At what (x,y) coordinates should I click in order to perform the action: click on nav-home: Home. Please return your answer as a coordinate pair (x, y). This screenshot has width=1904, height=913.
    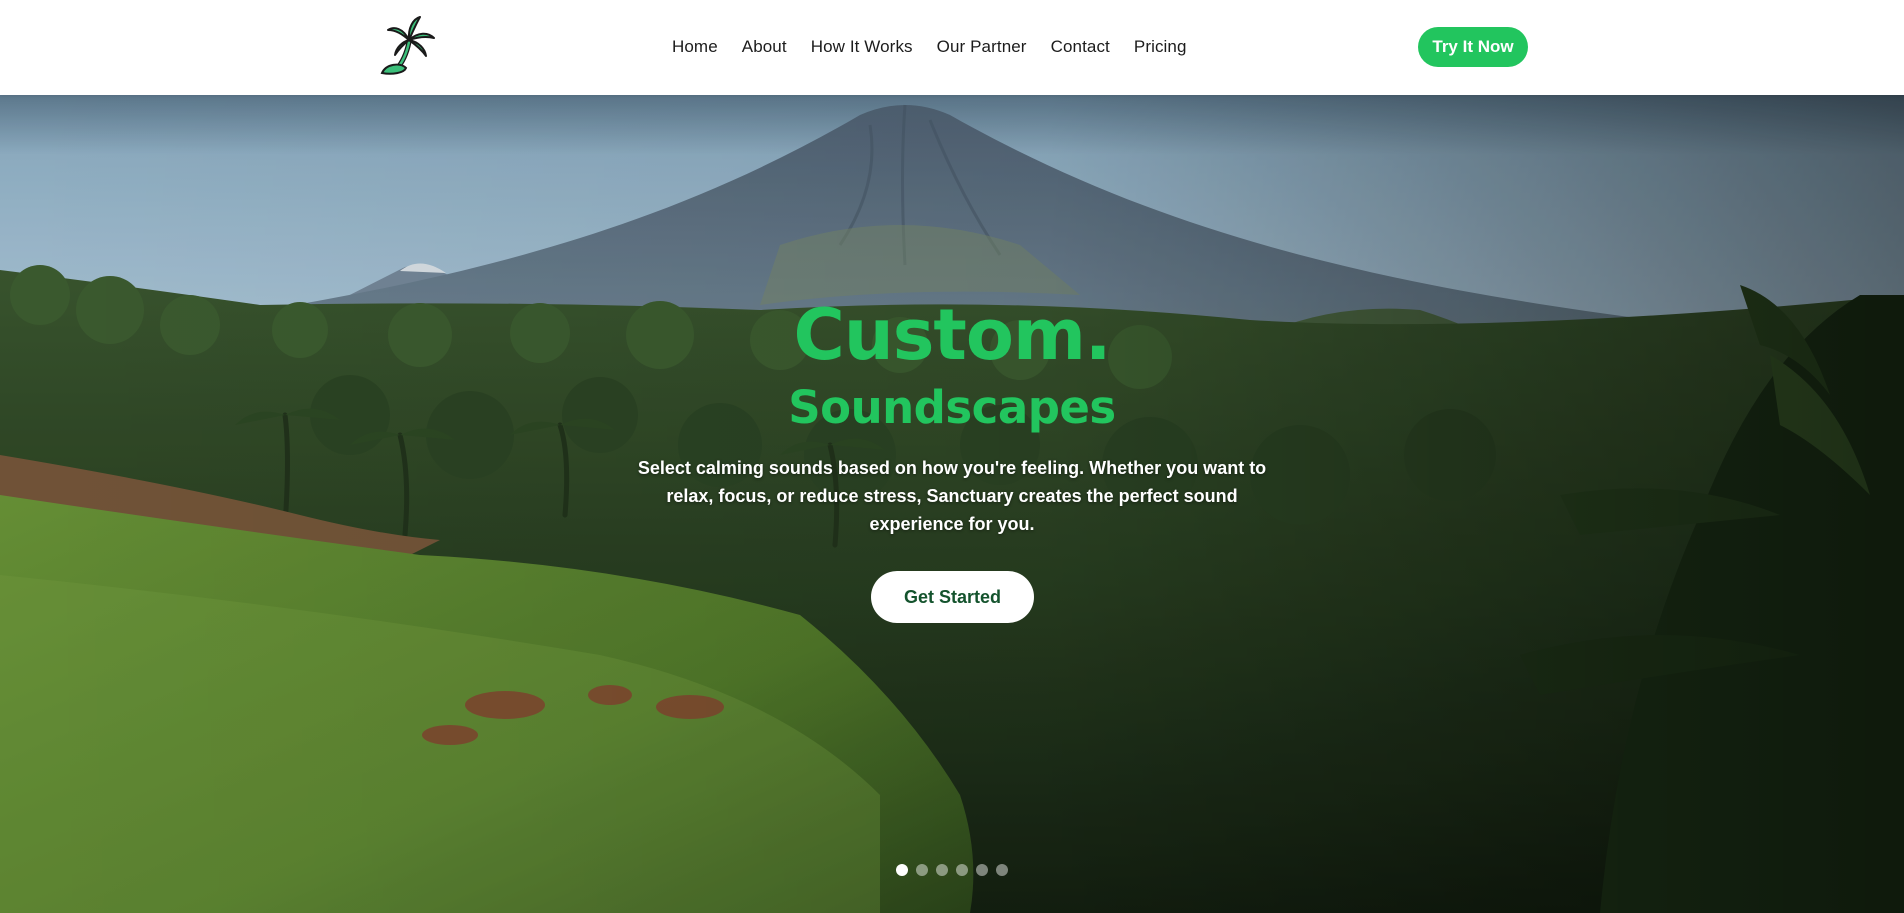
    Looking at the image, I should click on (695, 47).